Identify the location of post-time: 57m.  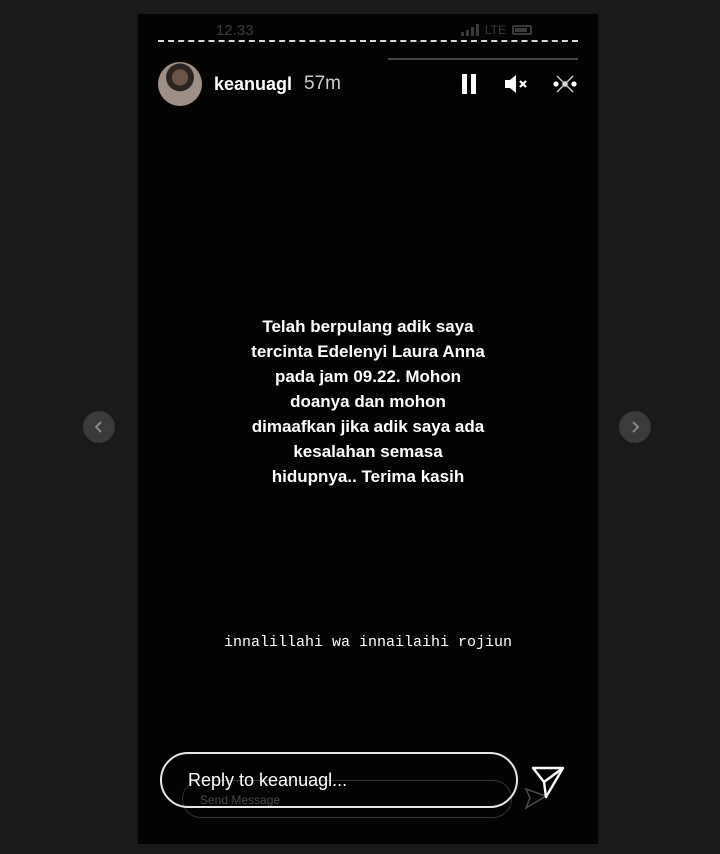
(322, 83).